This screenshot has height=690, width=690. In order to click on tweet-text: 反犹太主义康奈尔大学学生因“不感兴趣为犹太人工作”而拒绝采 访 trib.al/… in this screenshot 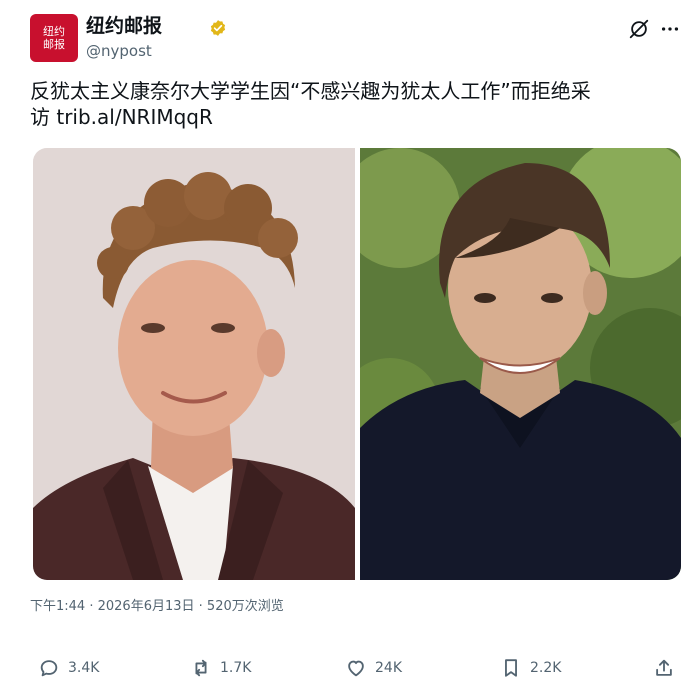, I will do `click(310, 104)`.